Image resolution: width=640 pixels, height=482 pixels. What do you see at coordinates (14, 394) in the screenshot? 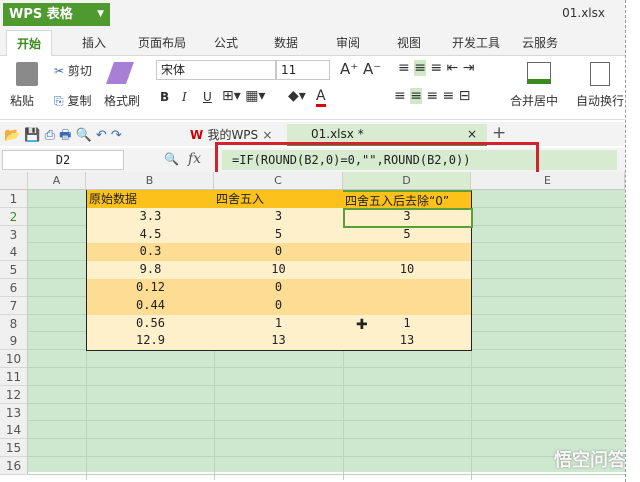
I see `row-header-12: 12` at bounding box center [14, 394].